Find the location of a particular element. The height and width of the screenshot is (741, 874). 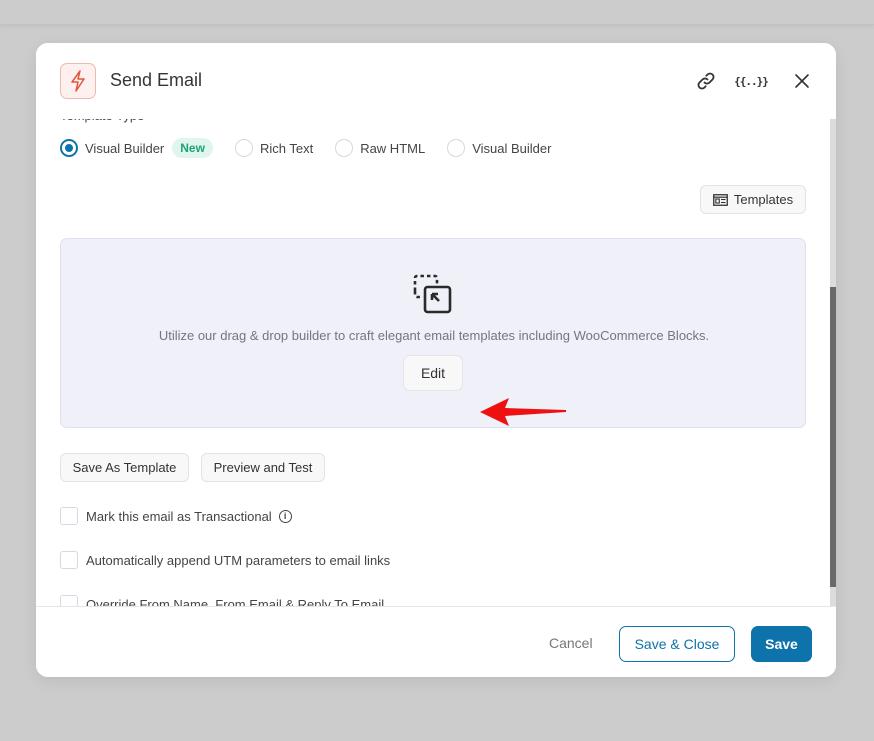

save-as-template-button: Save As Template is located at coordinates (124, 467).